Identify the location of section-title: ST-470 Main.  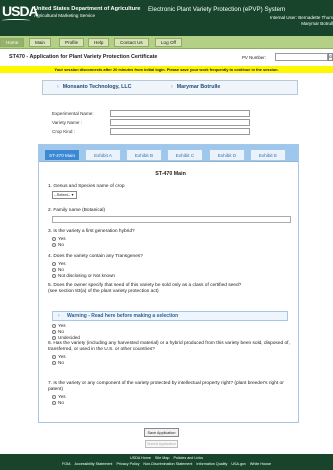
(170, 174).